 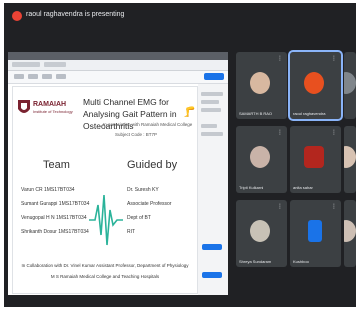 I want to click on guide-line: Associate Professor, so click(x=149, y=204).